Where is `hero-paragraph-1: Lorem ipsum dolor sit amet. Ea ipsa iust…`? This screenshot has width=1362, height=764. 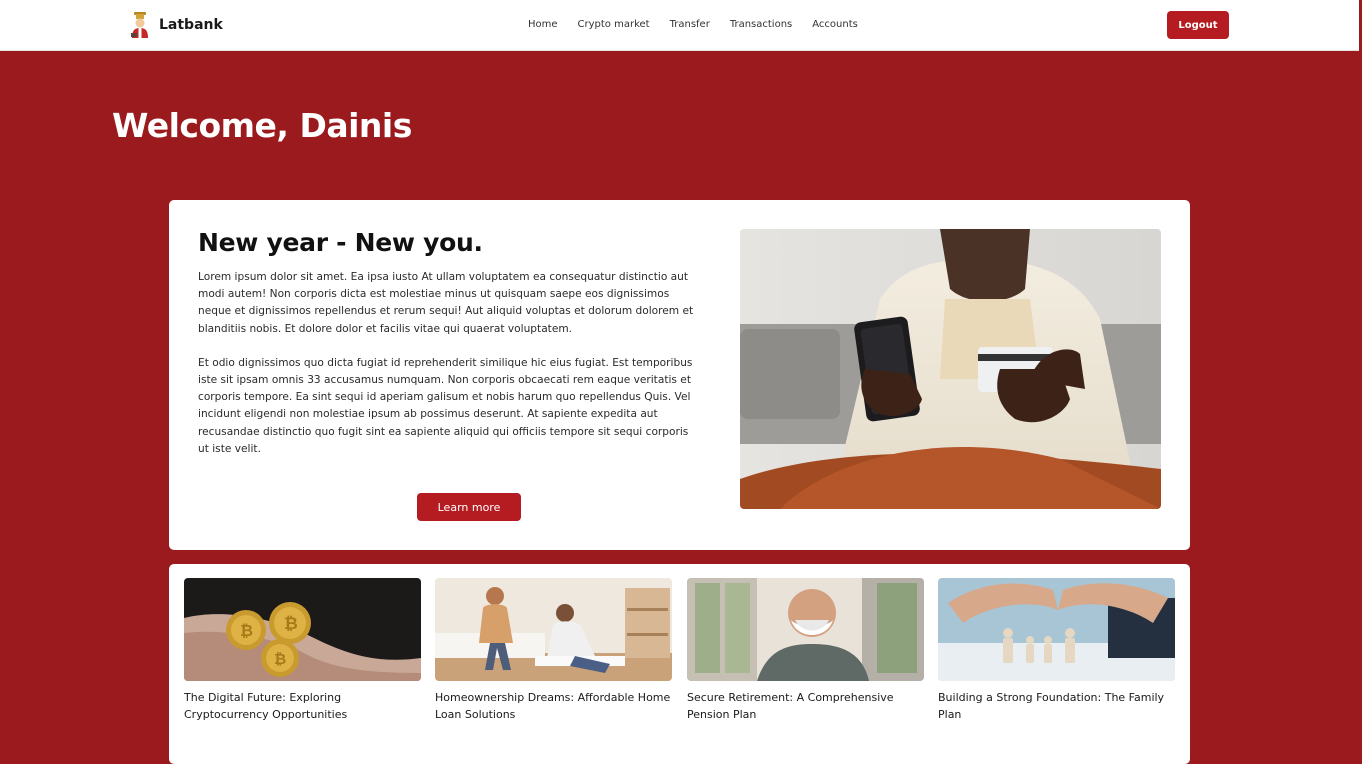 hero-paragraph-1: Lorem ipsum dolor sit amet. Ea ipsa iust… is located at coordinates (446, 303).